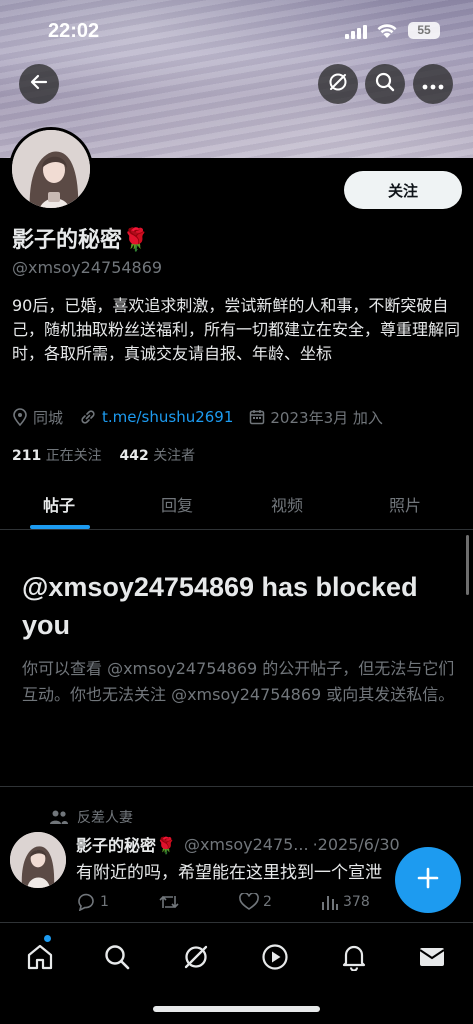  What do you see at coordinates (167, 417) in the screenshot?
I see `profile-link: t.me/shushu2691` at bounding box center [167, 417].